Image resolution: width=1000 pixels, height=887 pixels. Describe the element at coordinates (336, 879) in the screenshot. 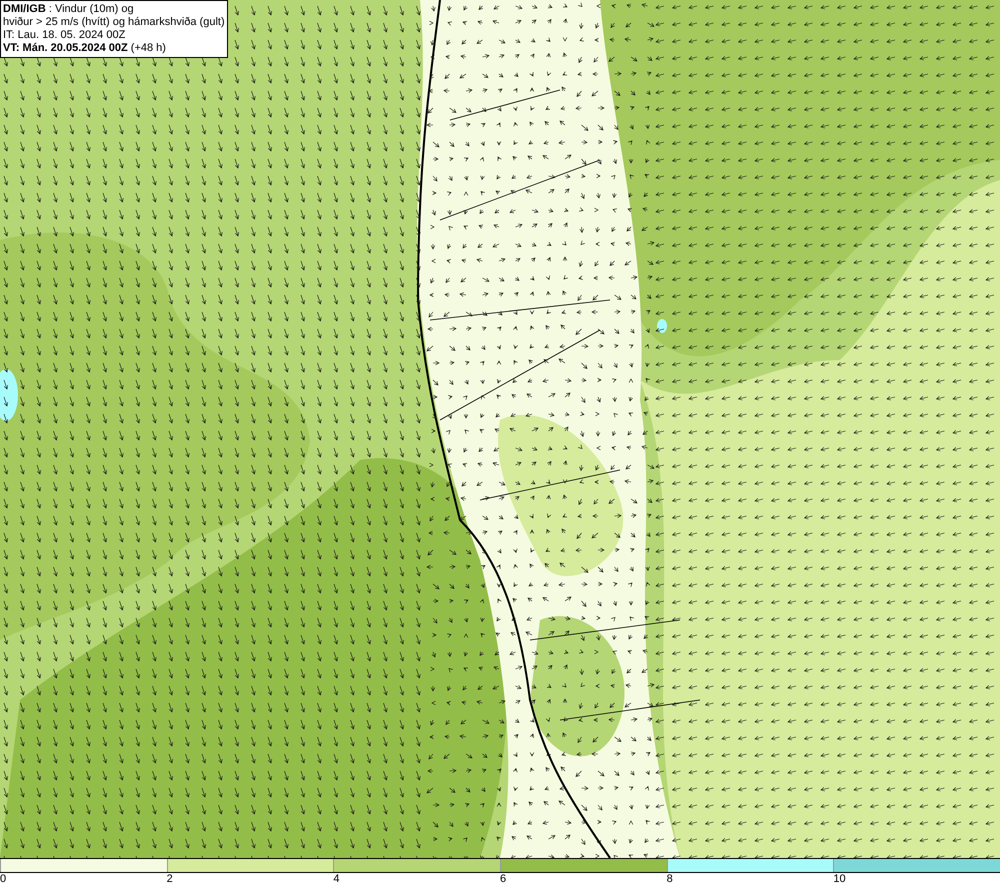

I see `legend-label: 4` at that location.